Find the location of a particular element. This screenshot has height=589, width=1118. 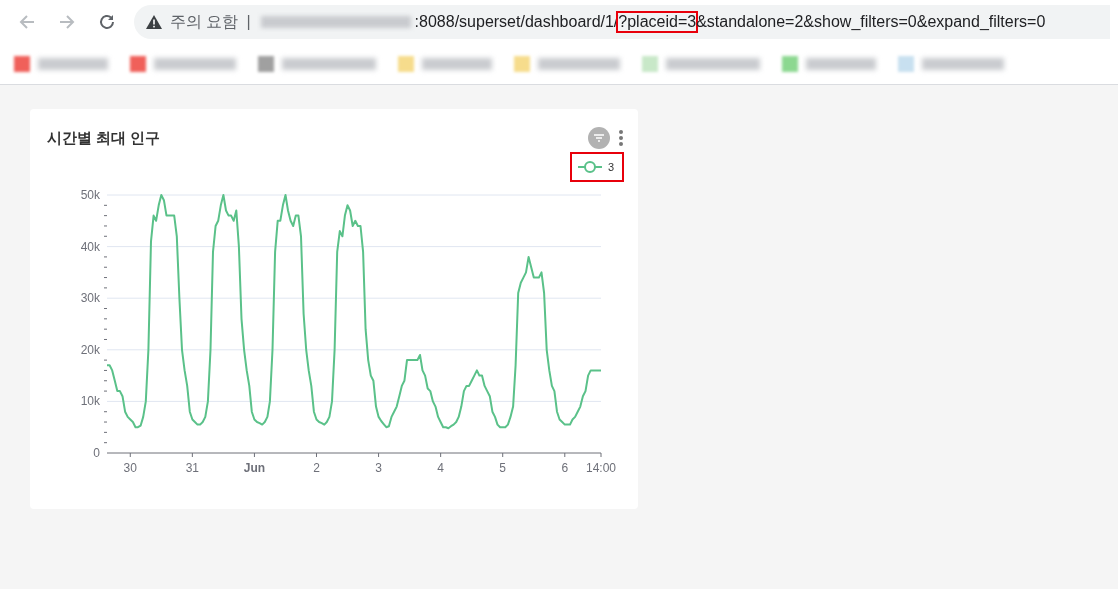

y-axis-label: 20k is located at coordinates (90, 349).